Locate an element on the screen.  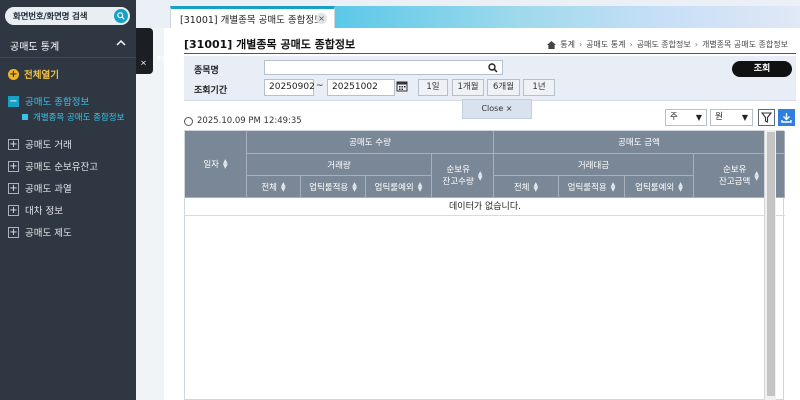
sidebar-item-system: + 공매도 제도 is located at coordinates (40, 232).